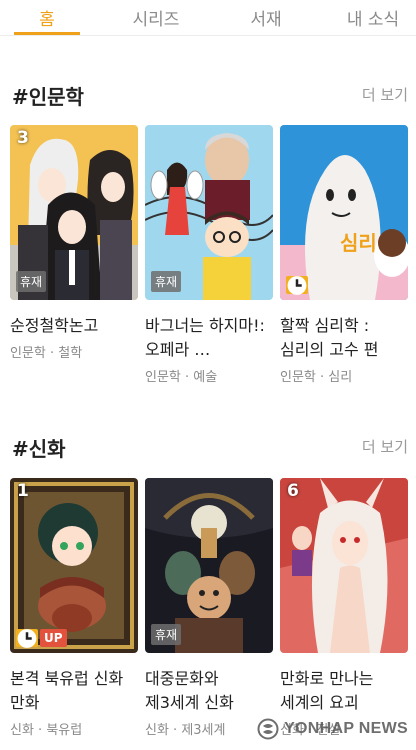  Describe the element at coordinates (53, 638) in the screenshot. I see `up-badge: UP` at that location.